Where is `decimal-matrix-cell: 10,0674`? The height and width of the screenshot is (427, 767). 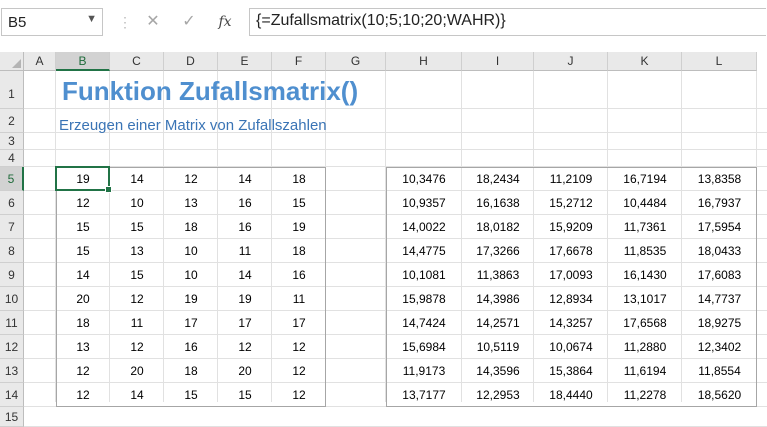
decimal-matrix-cell: 10,0674 is located at coordinates (571, 347).